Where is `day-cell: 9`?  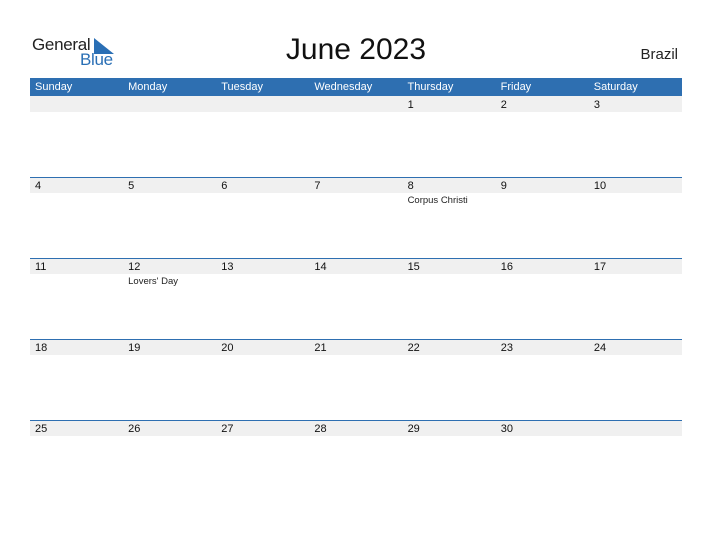
day-cell: 9 is located at coordinates (542, 217).